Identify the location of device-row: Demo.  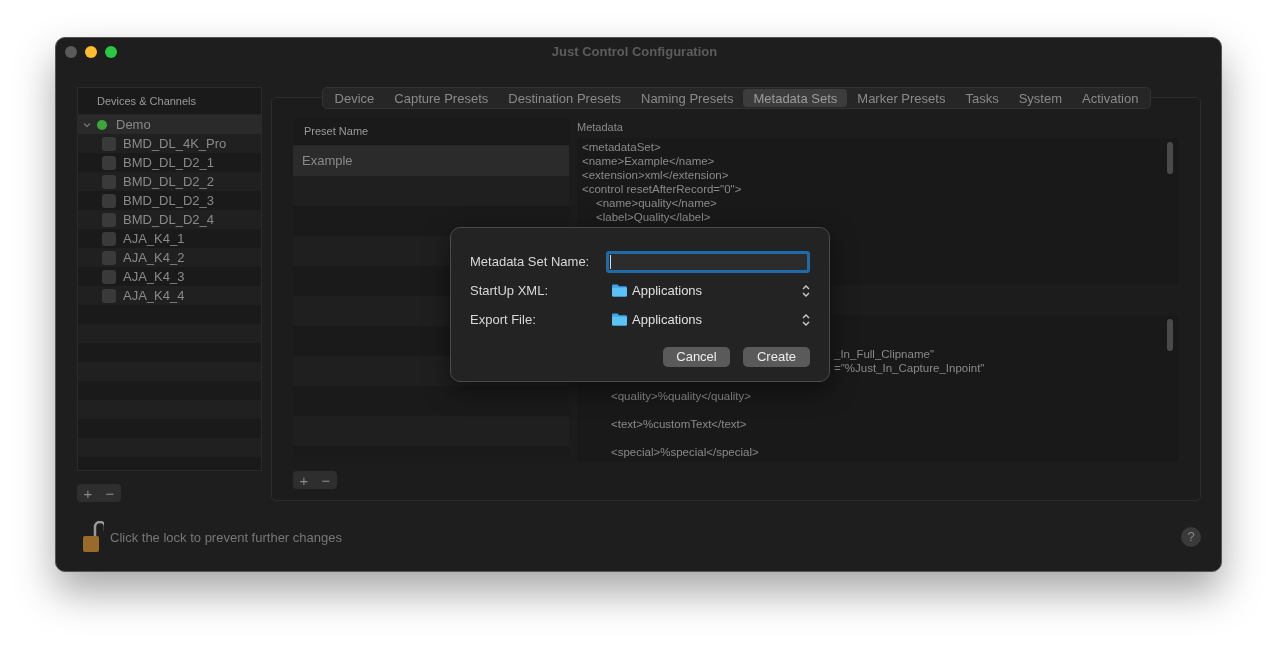
(169, 124).